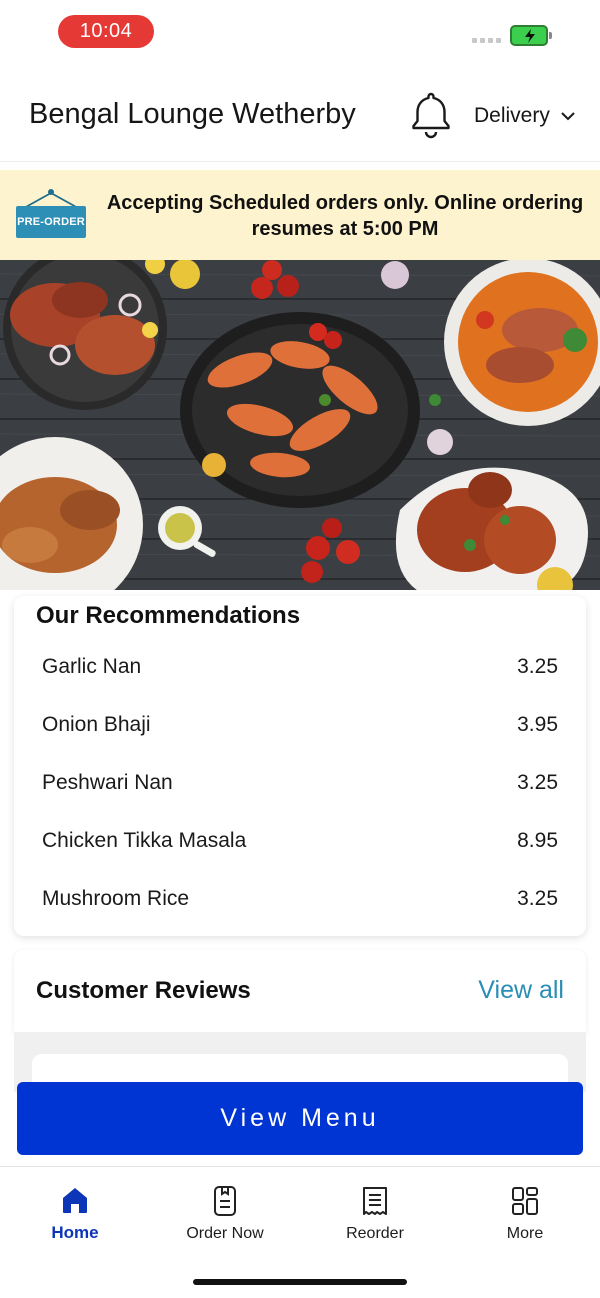 The image size is (600, 1298). Describe the element at coordinates (225, 1233) in the screenshot. I see `tab-label: Order Now` at that location.